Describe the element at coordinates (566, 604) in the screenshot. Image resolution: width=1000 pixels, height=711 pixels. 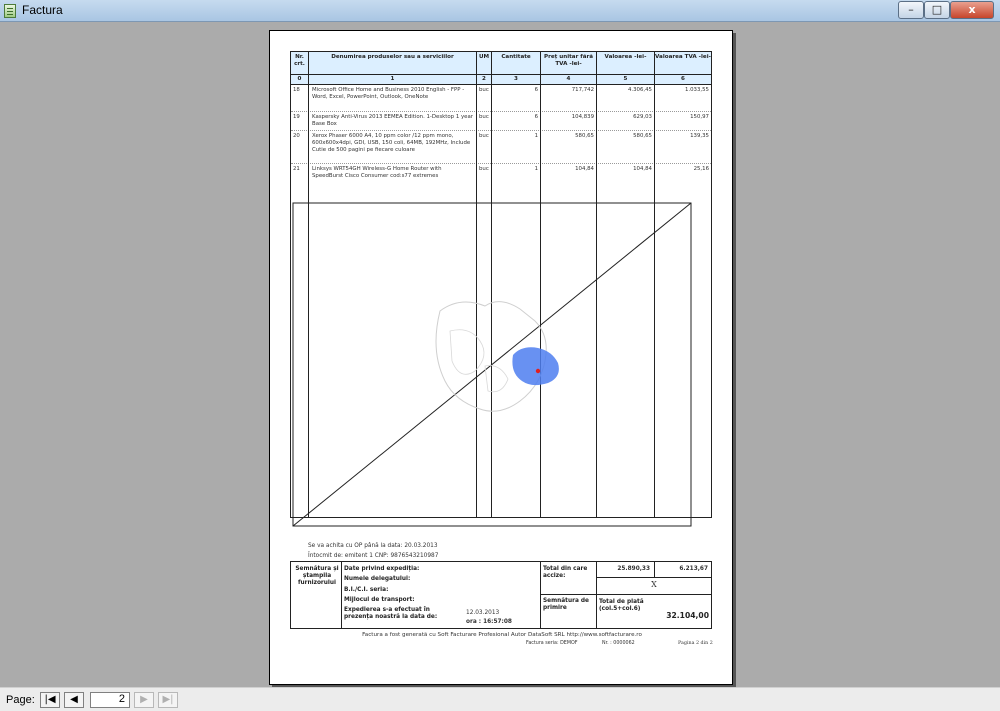
I see `receipt-signature-label: Semnătura de primire` at that location.